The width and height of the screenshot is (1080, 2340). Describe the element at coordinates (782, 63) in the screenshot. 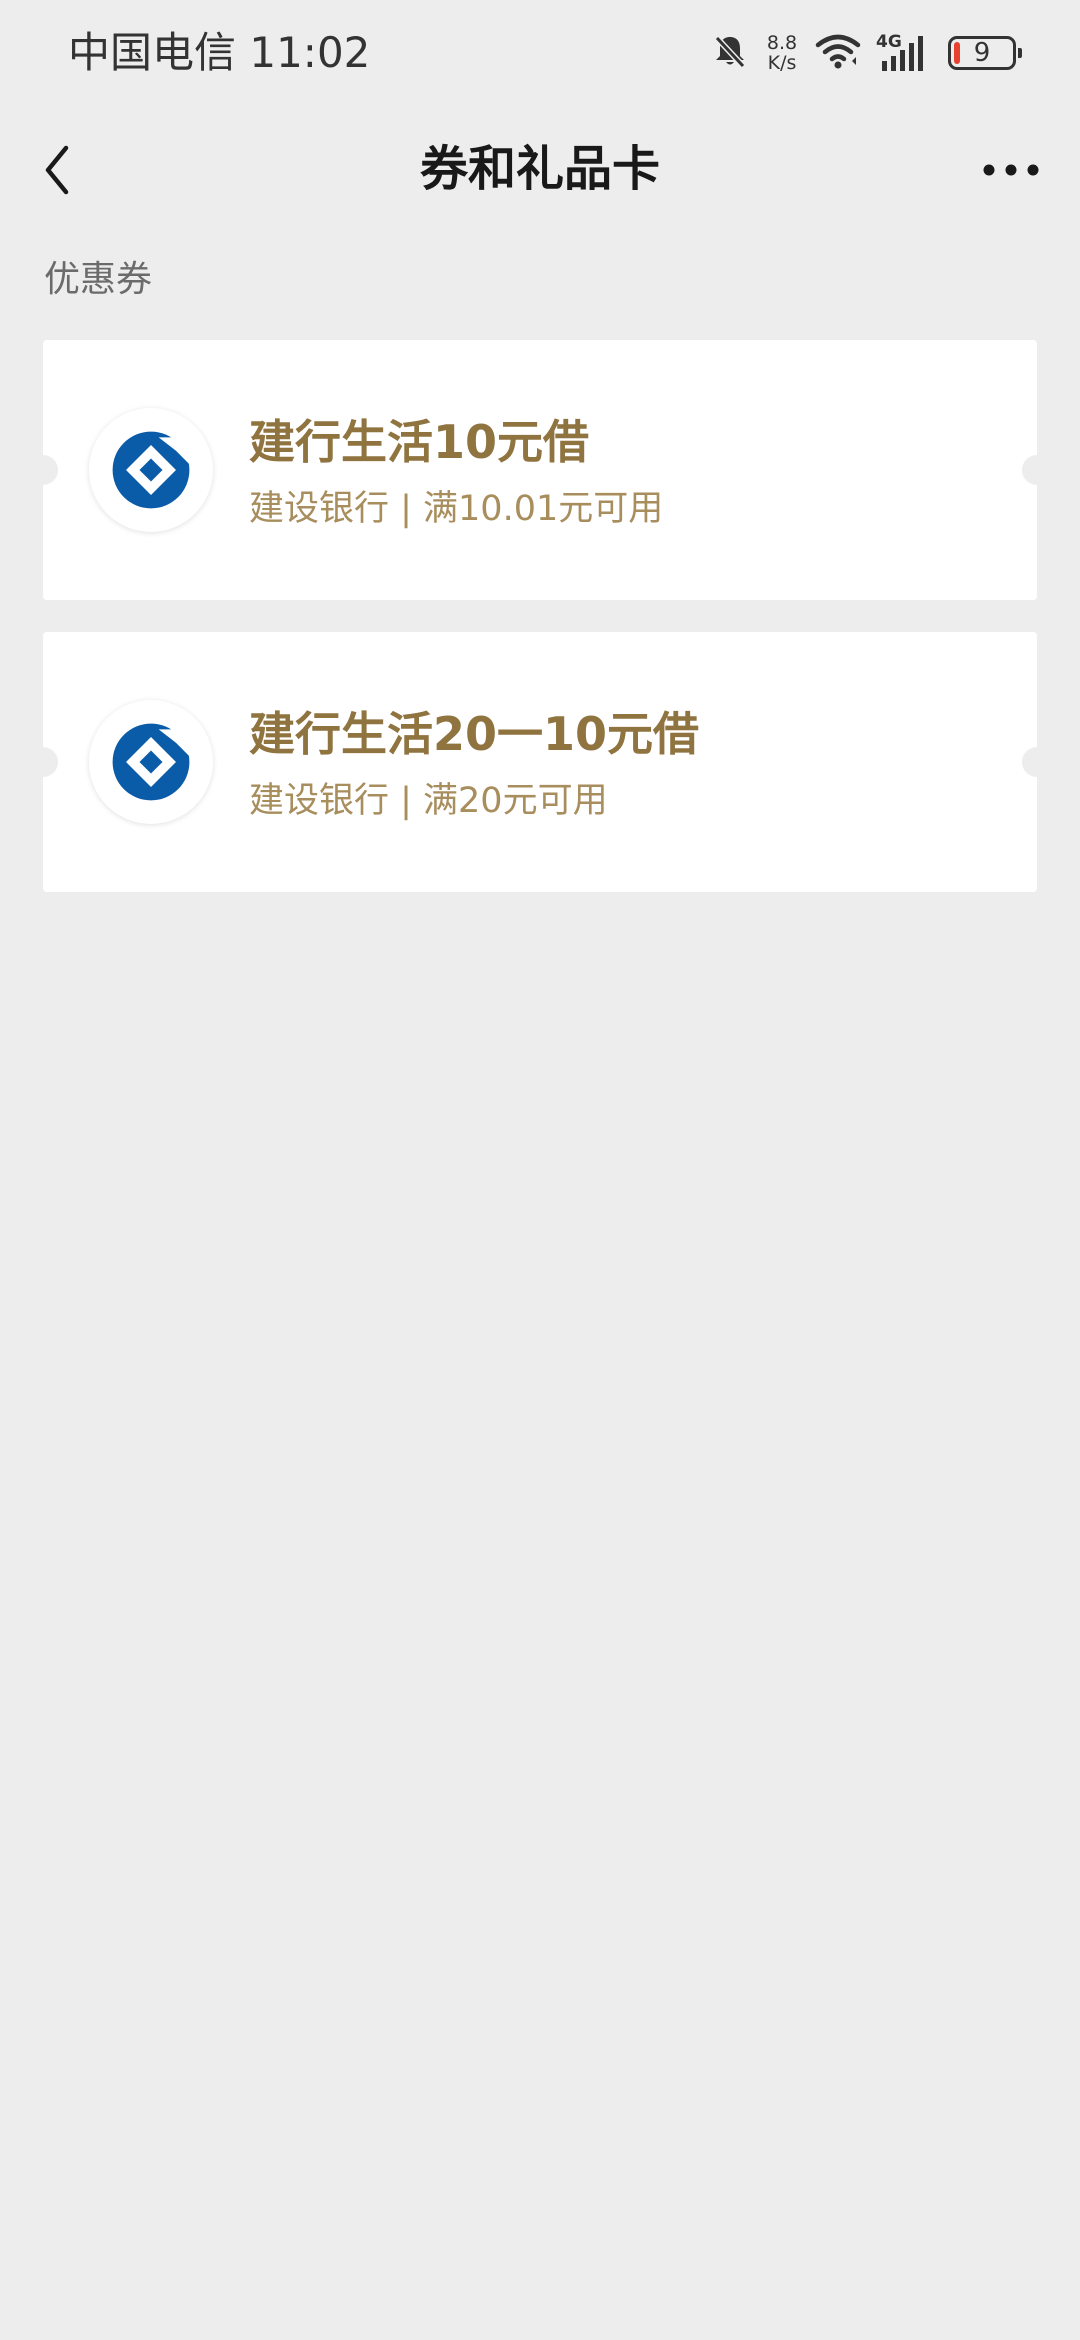

I see `network-speed-unit: K/s` at that location.